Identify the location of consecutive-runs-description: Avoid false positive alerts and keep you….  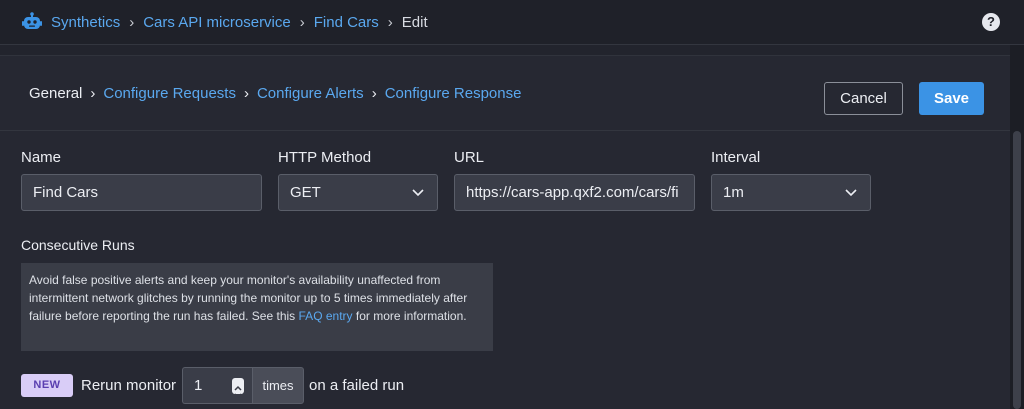
(257, 307).